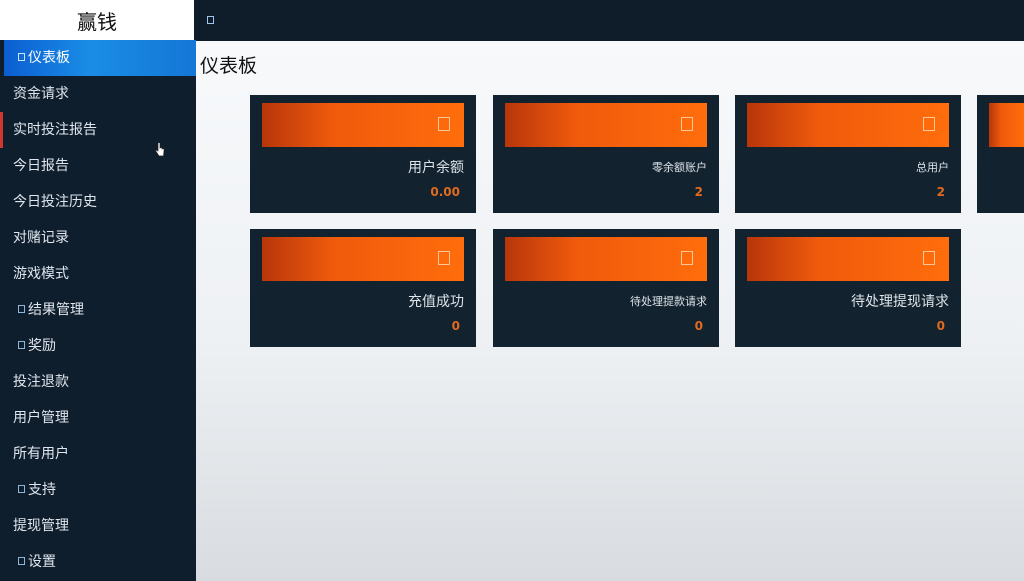  I want to click on card-label: 充值成功, so click(436, 302).